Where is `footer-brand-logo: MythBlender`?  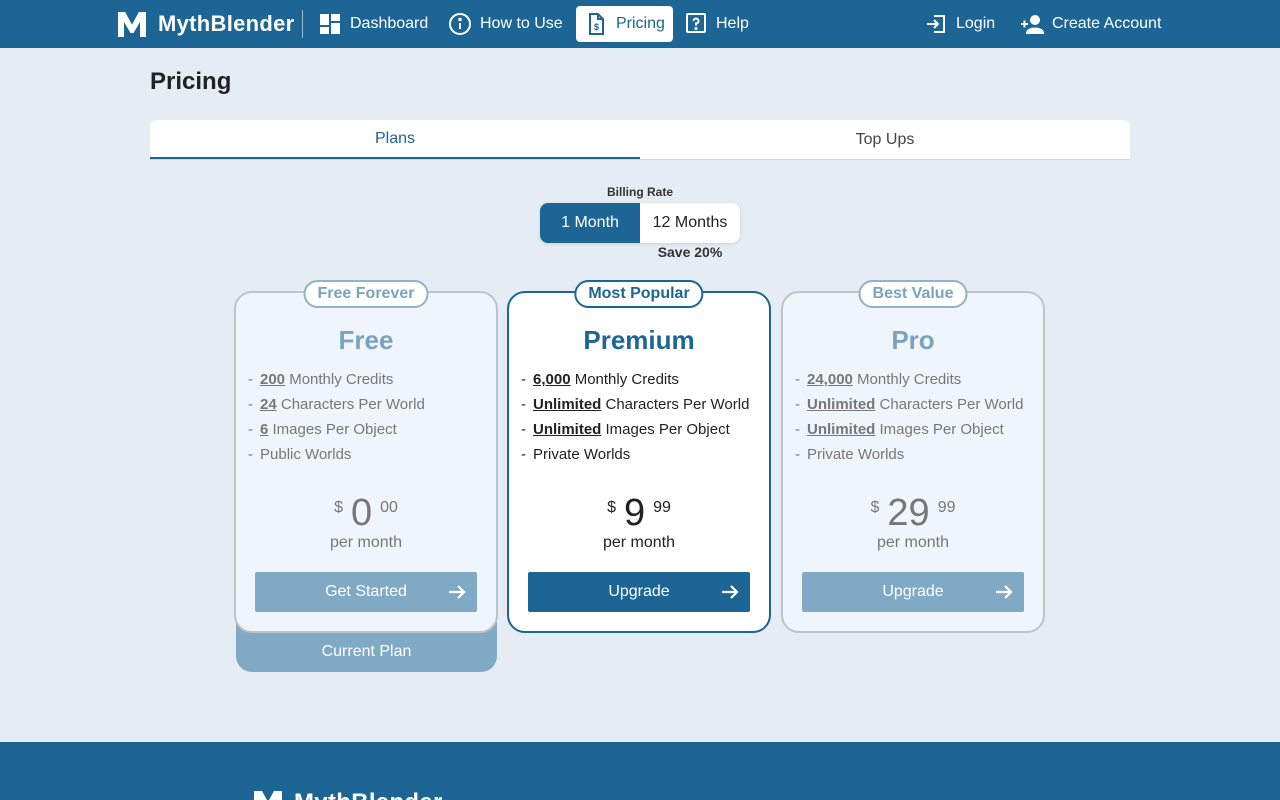
footer-brand-logo: MythBlender is located at coordinates (347, 794).